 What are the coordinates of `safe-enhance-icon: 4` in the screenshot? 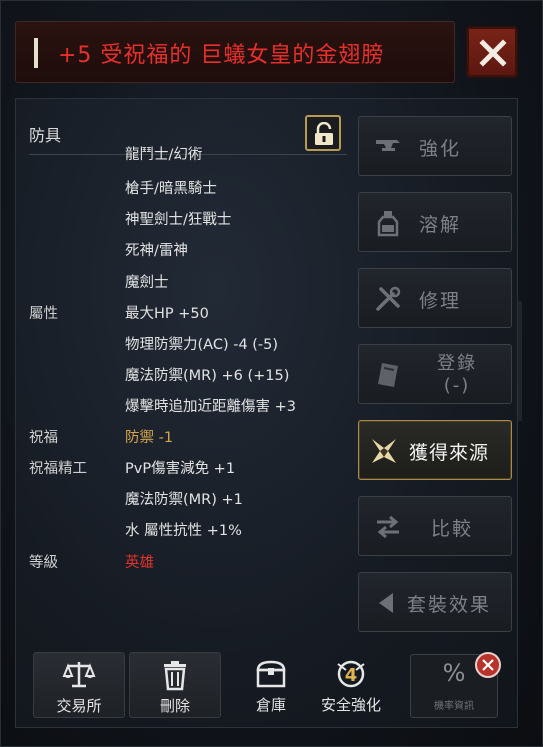 It's located at (351, 674).